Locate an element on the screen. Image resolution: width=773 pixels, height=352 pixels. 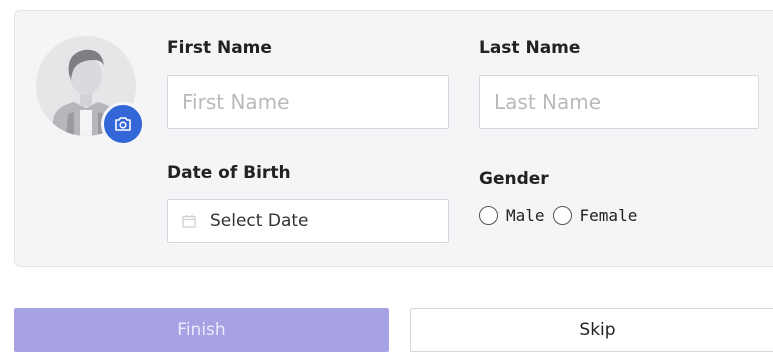
date-picker-text: Select Date is located at coordinates (259, 221).